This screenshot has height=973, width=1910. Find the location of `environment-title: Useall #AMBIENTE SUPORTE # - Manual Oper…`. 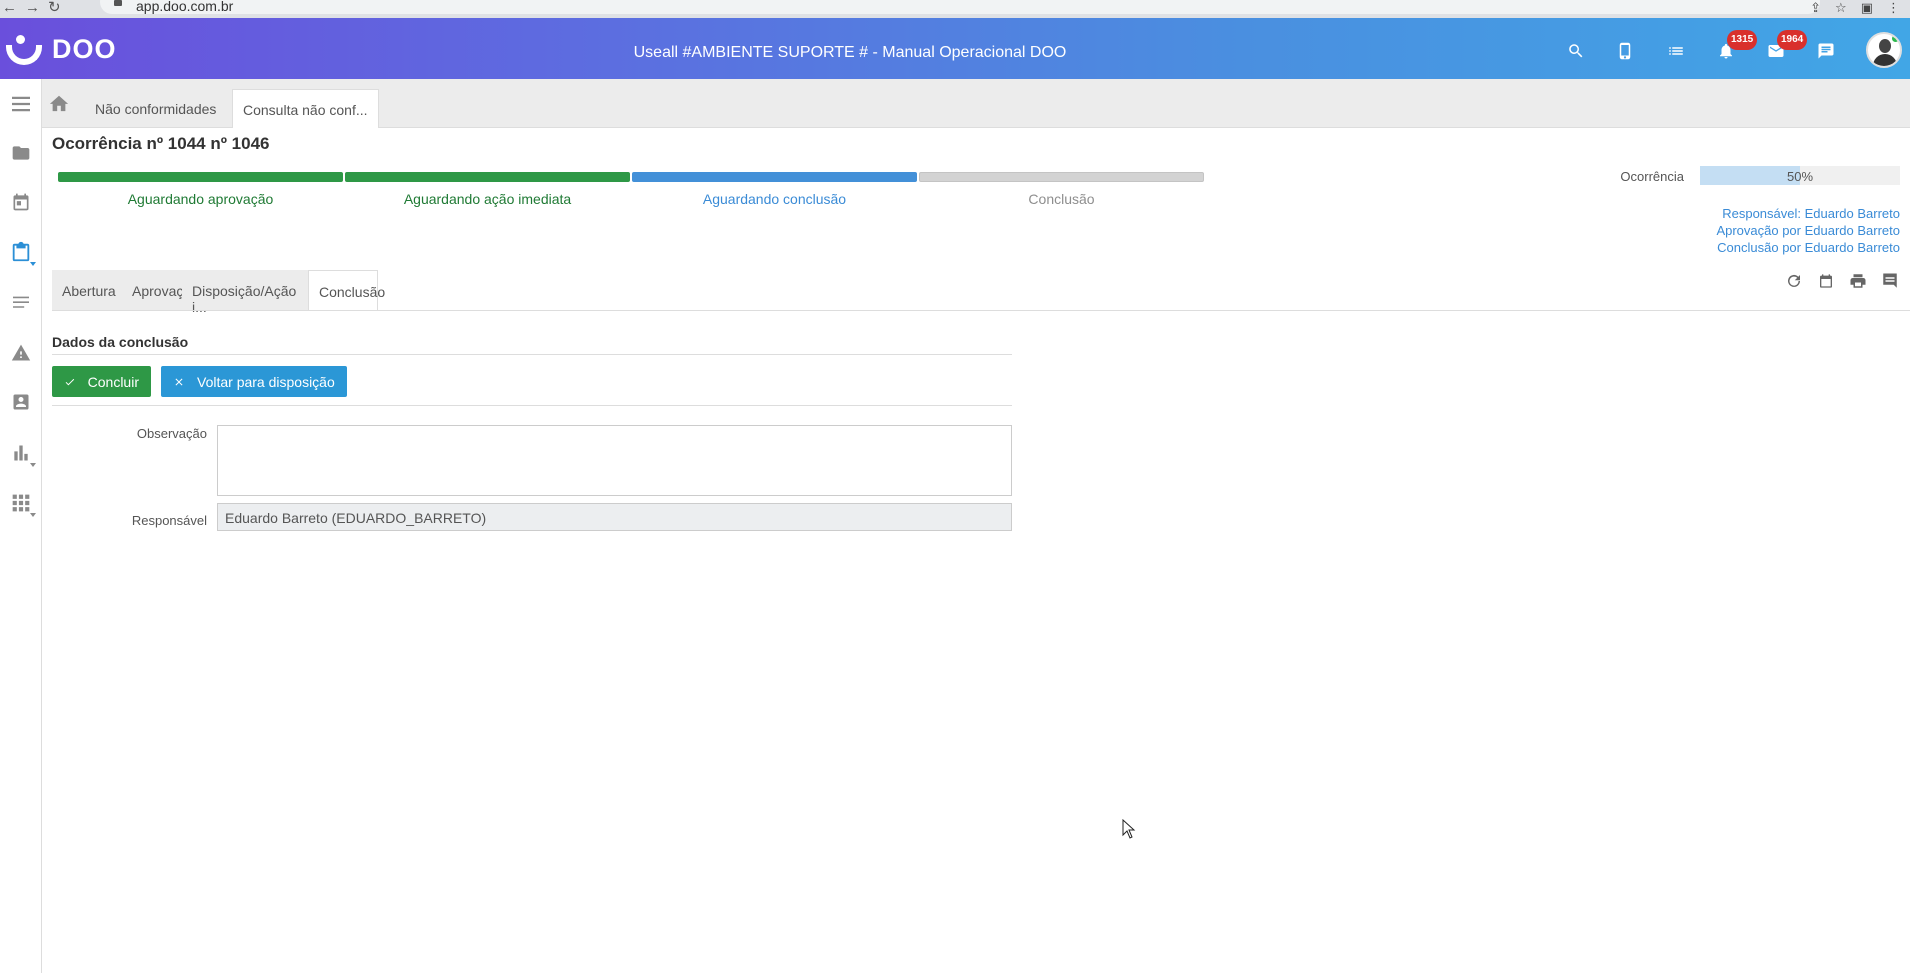

environment-title: Useall #AMBIENTE SUPORTE # - Manual Oper… is located at coordinates (850, 52).